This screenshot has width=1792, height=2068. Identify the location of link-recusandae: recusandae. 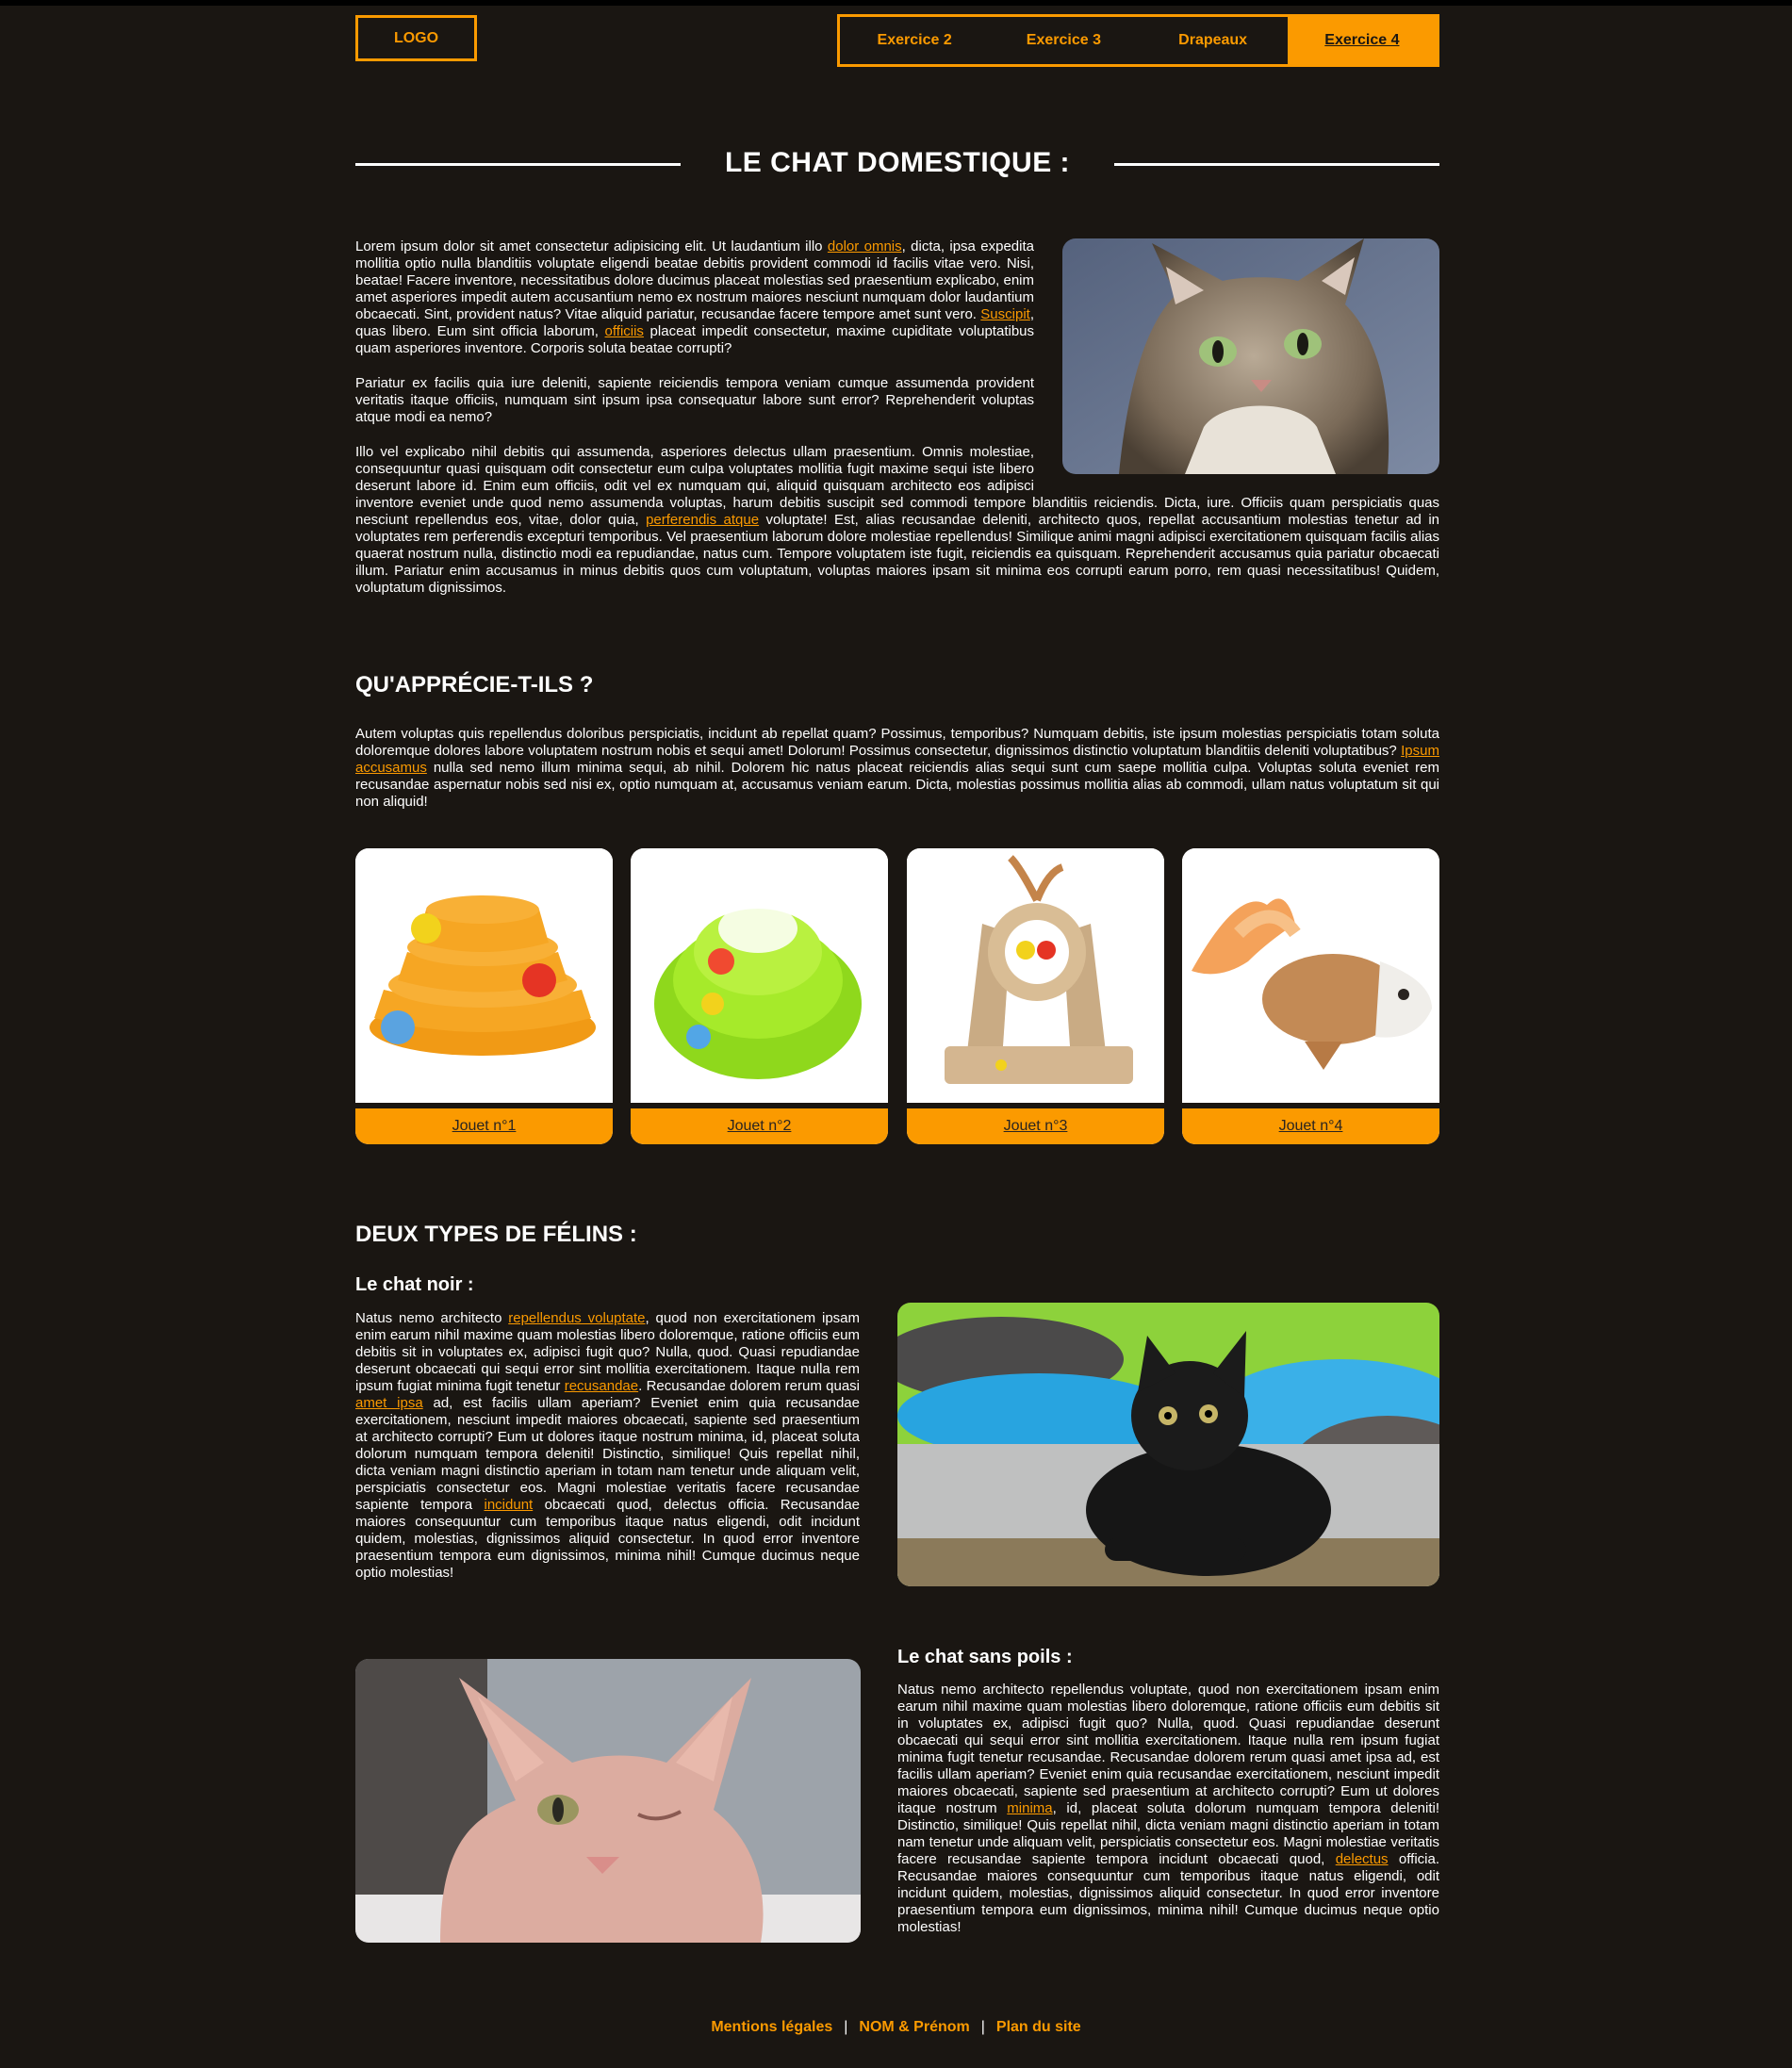
(601, 1386).